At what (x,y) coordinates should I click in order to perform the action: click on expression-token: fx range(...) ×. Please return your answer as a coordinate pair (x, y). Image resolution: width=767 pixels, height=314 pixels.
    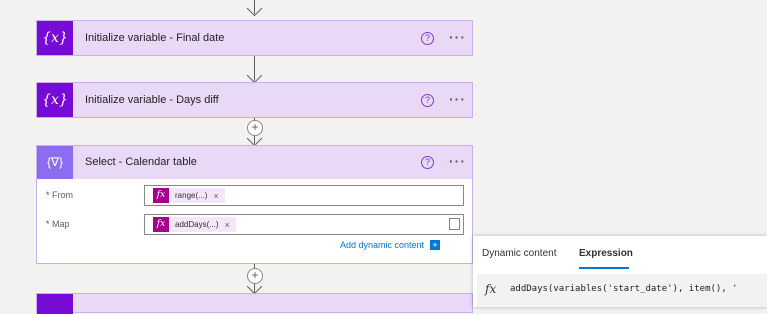
    Looking at the image, I should click on (189, 195).